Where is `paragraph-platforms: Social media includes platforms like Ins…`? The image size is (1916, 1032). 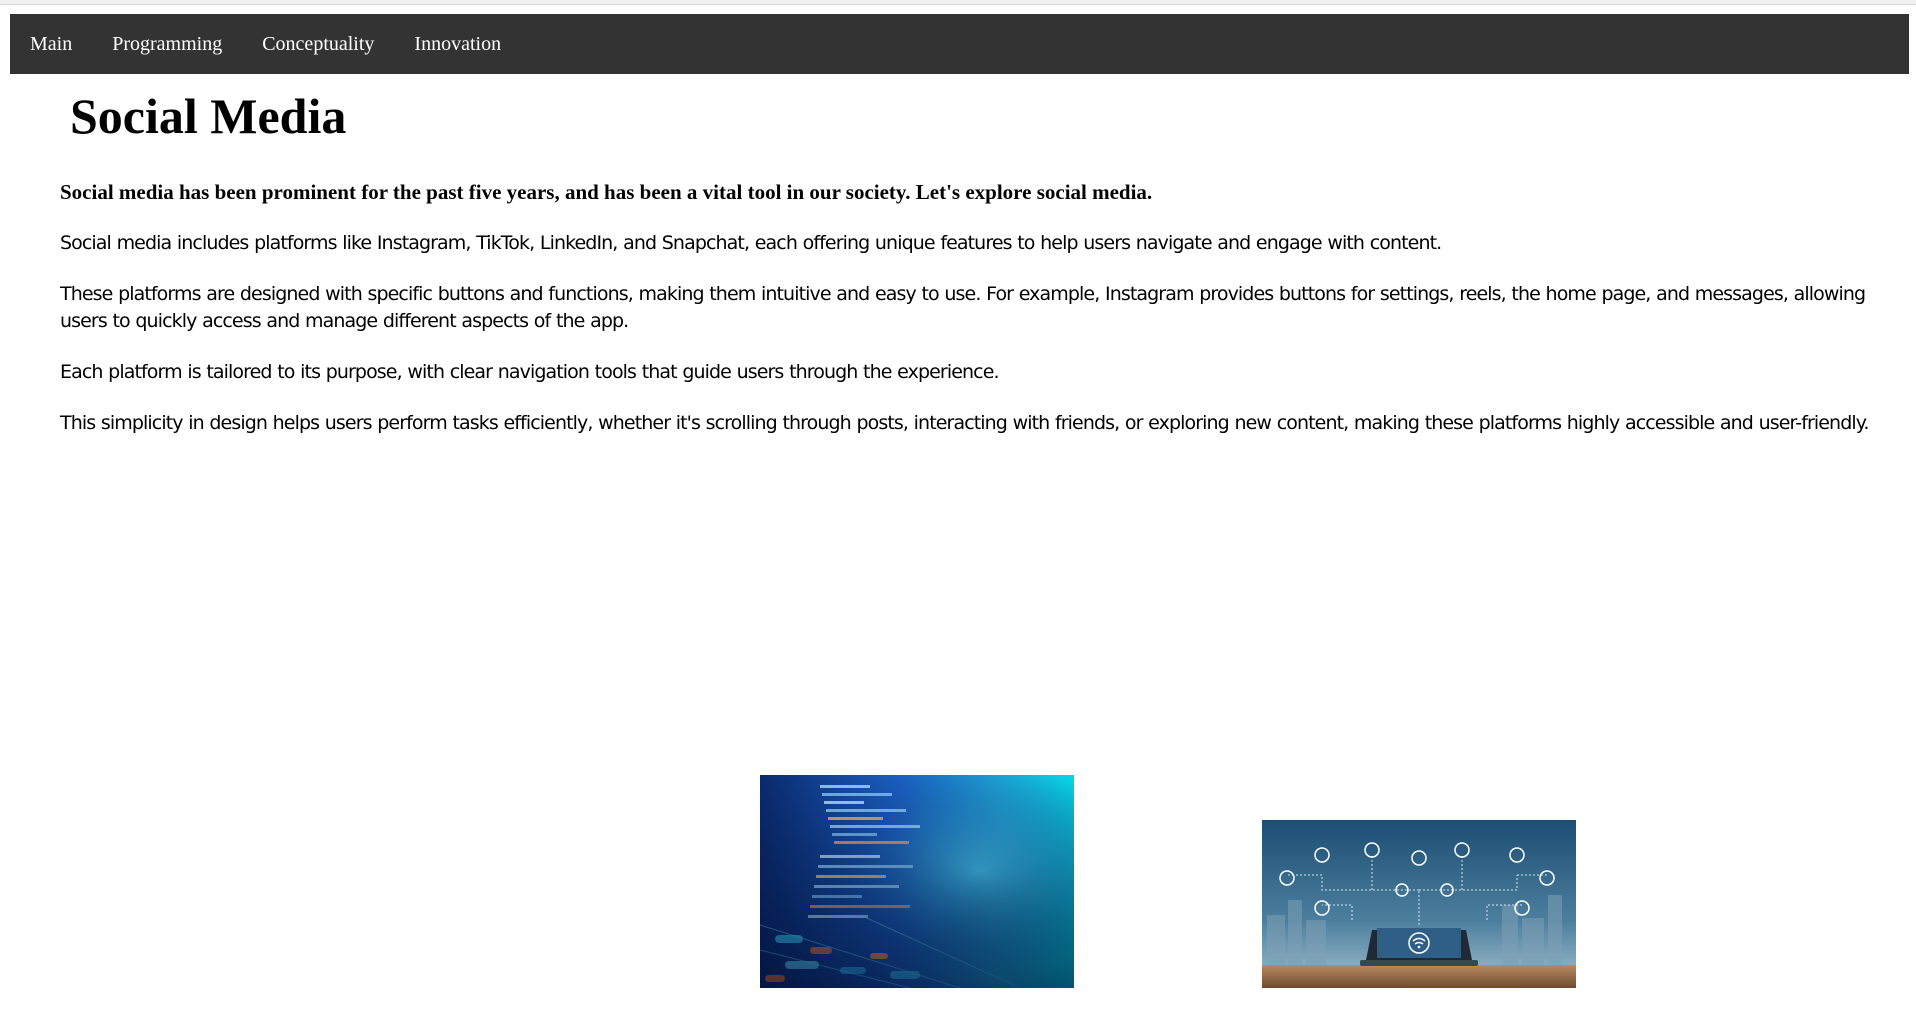 paragraph-platforms: Social media includes platforms like Ins… is located at coordinates (751, 243).